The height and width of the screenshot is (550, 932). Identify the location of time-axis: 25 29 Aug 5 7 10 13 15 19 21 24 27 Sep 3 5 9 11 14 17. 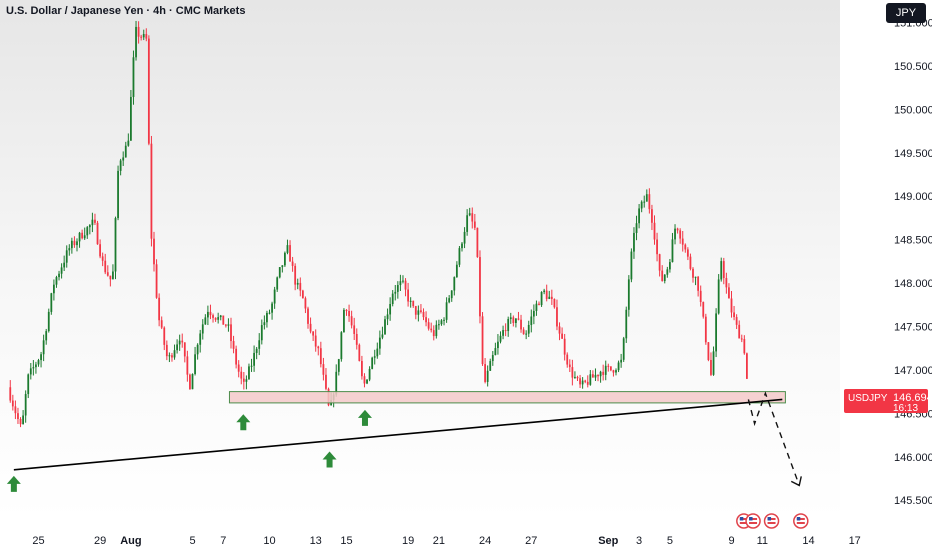
(446, 541).